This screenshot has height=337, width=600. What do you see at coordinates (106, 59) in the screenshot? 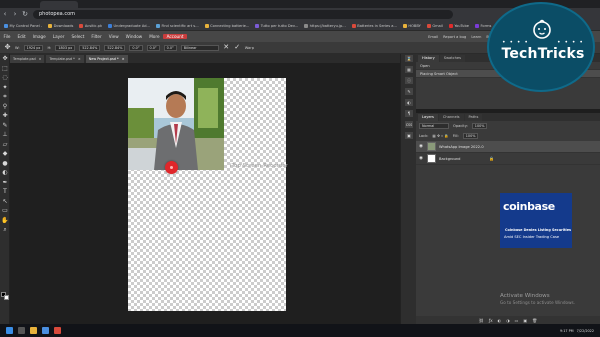
I see `document-tab: New Project.psd * ×` at bounding box center [106, 59].